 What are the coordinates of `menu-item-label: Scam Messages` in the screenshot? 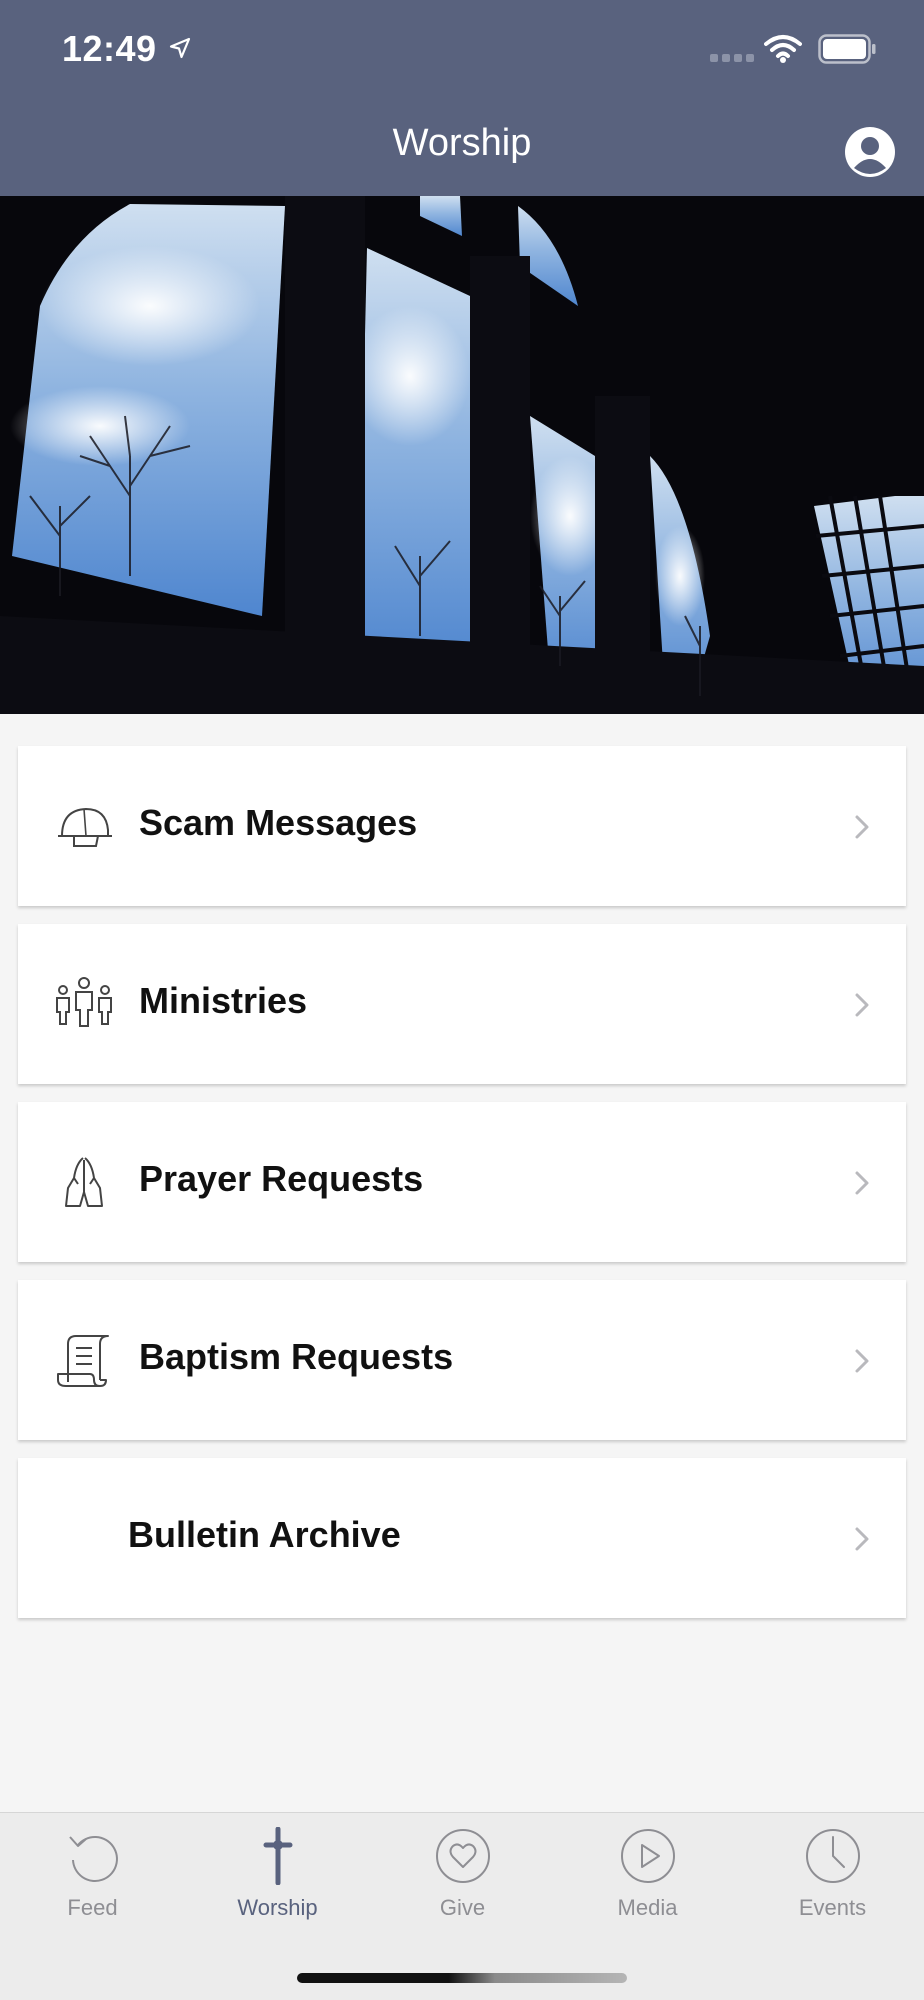 It's located at (278, 822).